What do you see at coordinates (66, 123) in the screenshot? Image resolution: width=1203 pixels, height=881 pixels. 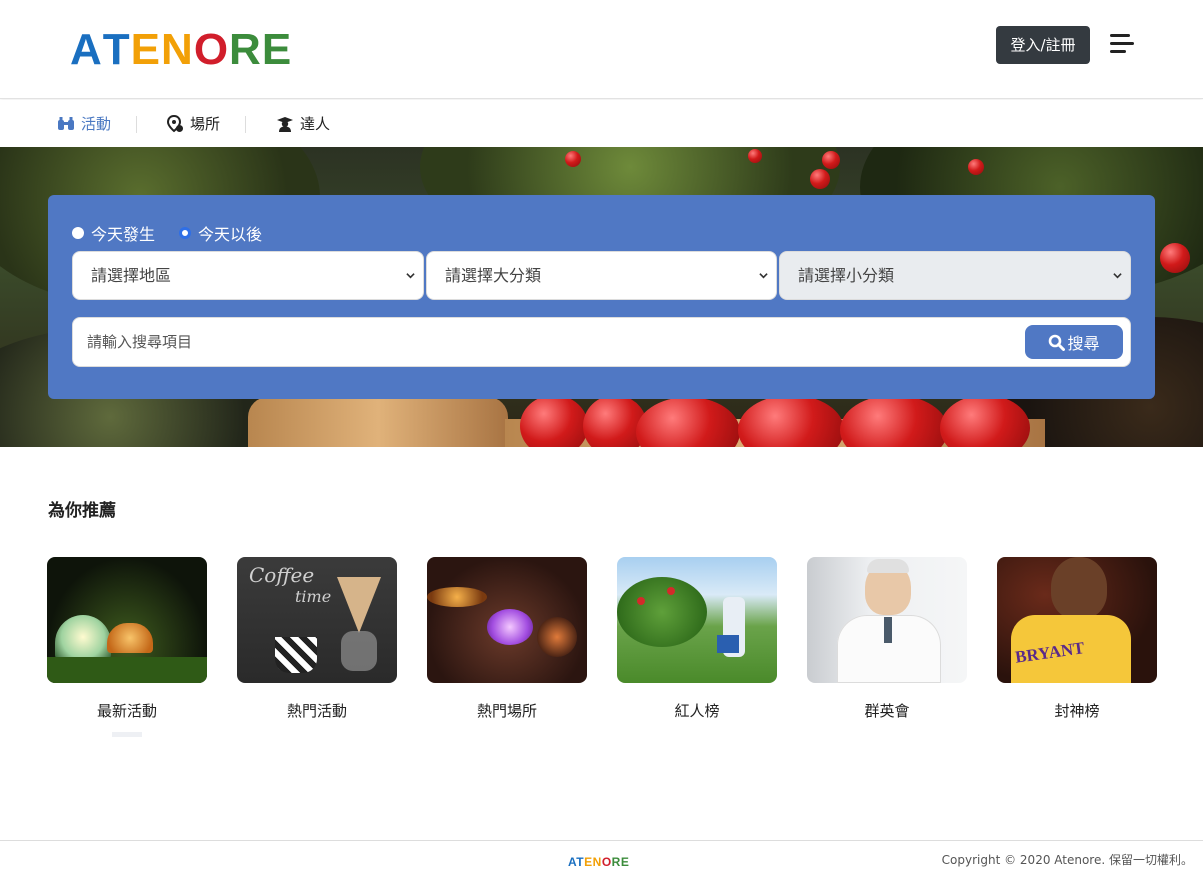 I see `binoculars-icon` at bounding box center [66, 123].